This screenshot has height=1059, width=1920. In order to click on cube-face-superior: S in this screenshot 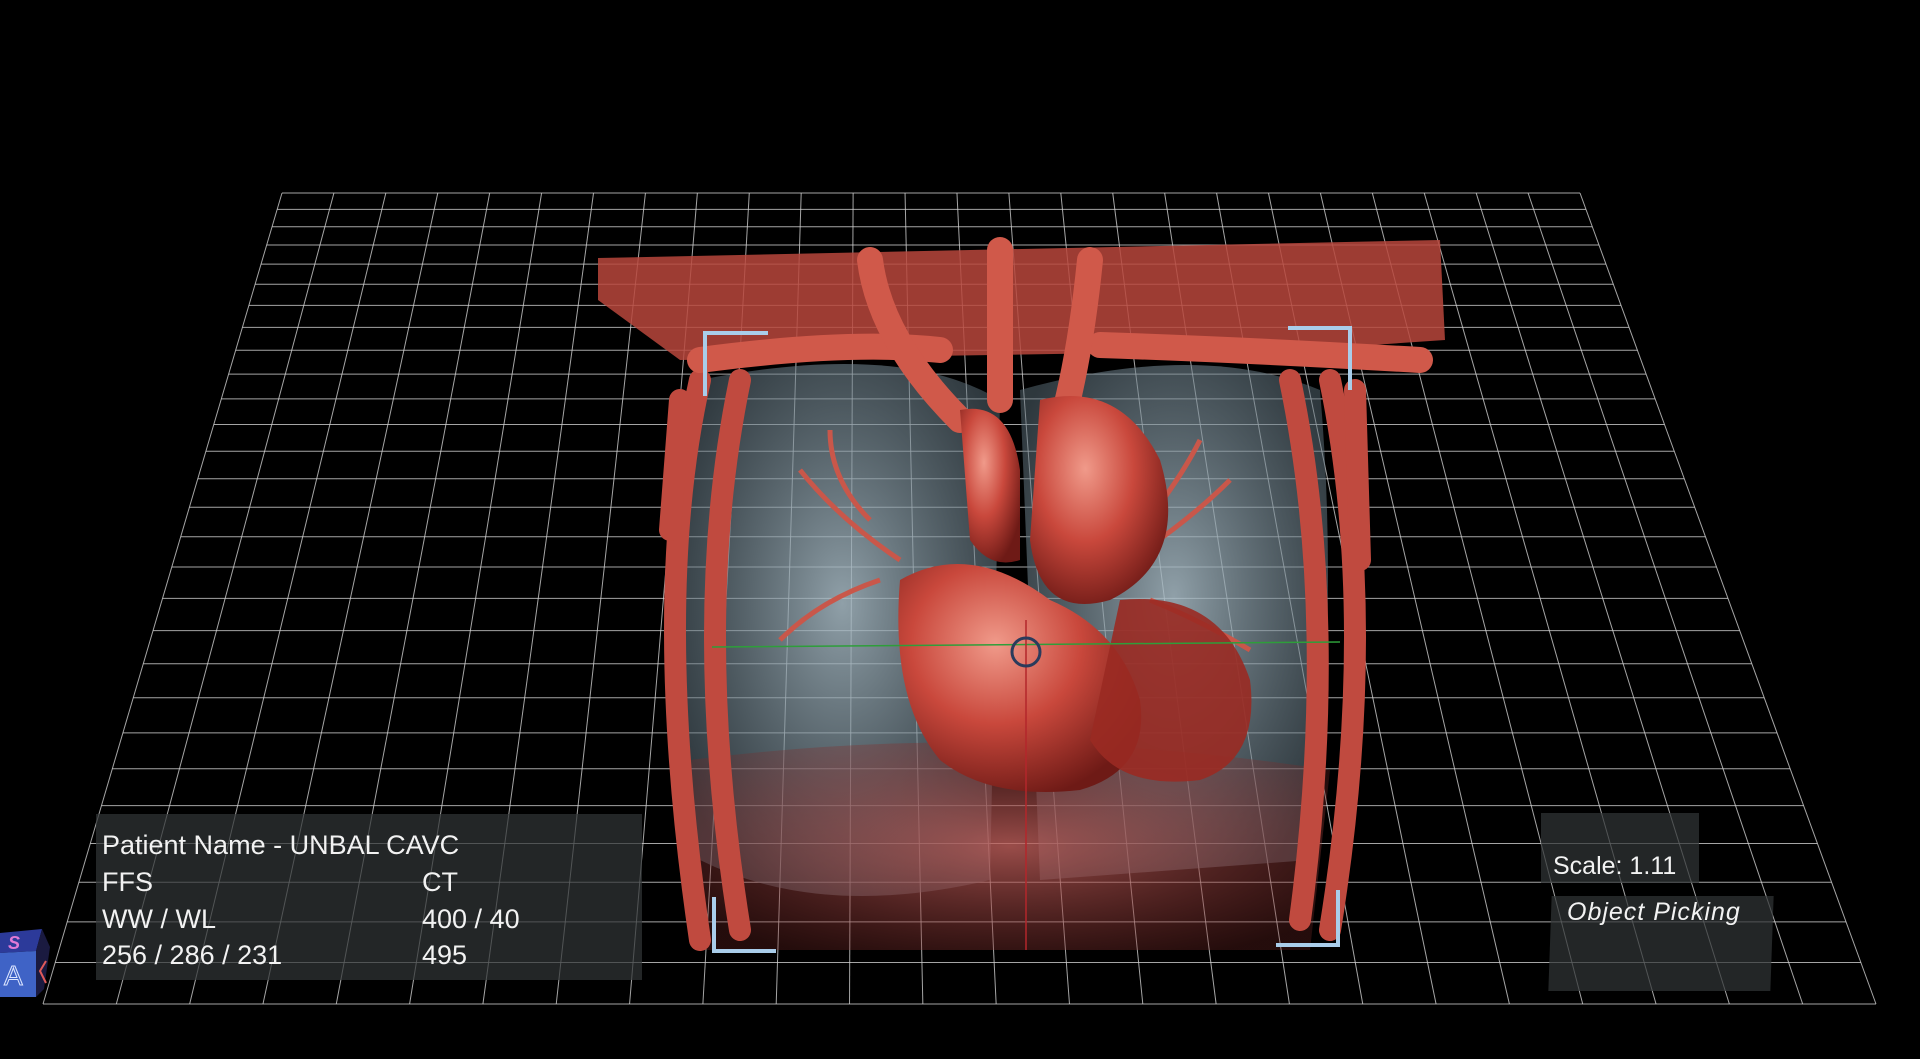, I will do `click(14, 943)`.